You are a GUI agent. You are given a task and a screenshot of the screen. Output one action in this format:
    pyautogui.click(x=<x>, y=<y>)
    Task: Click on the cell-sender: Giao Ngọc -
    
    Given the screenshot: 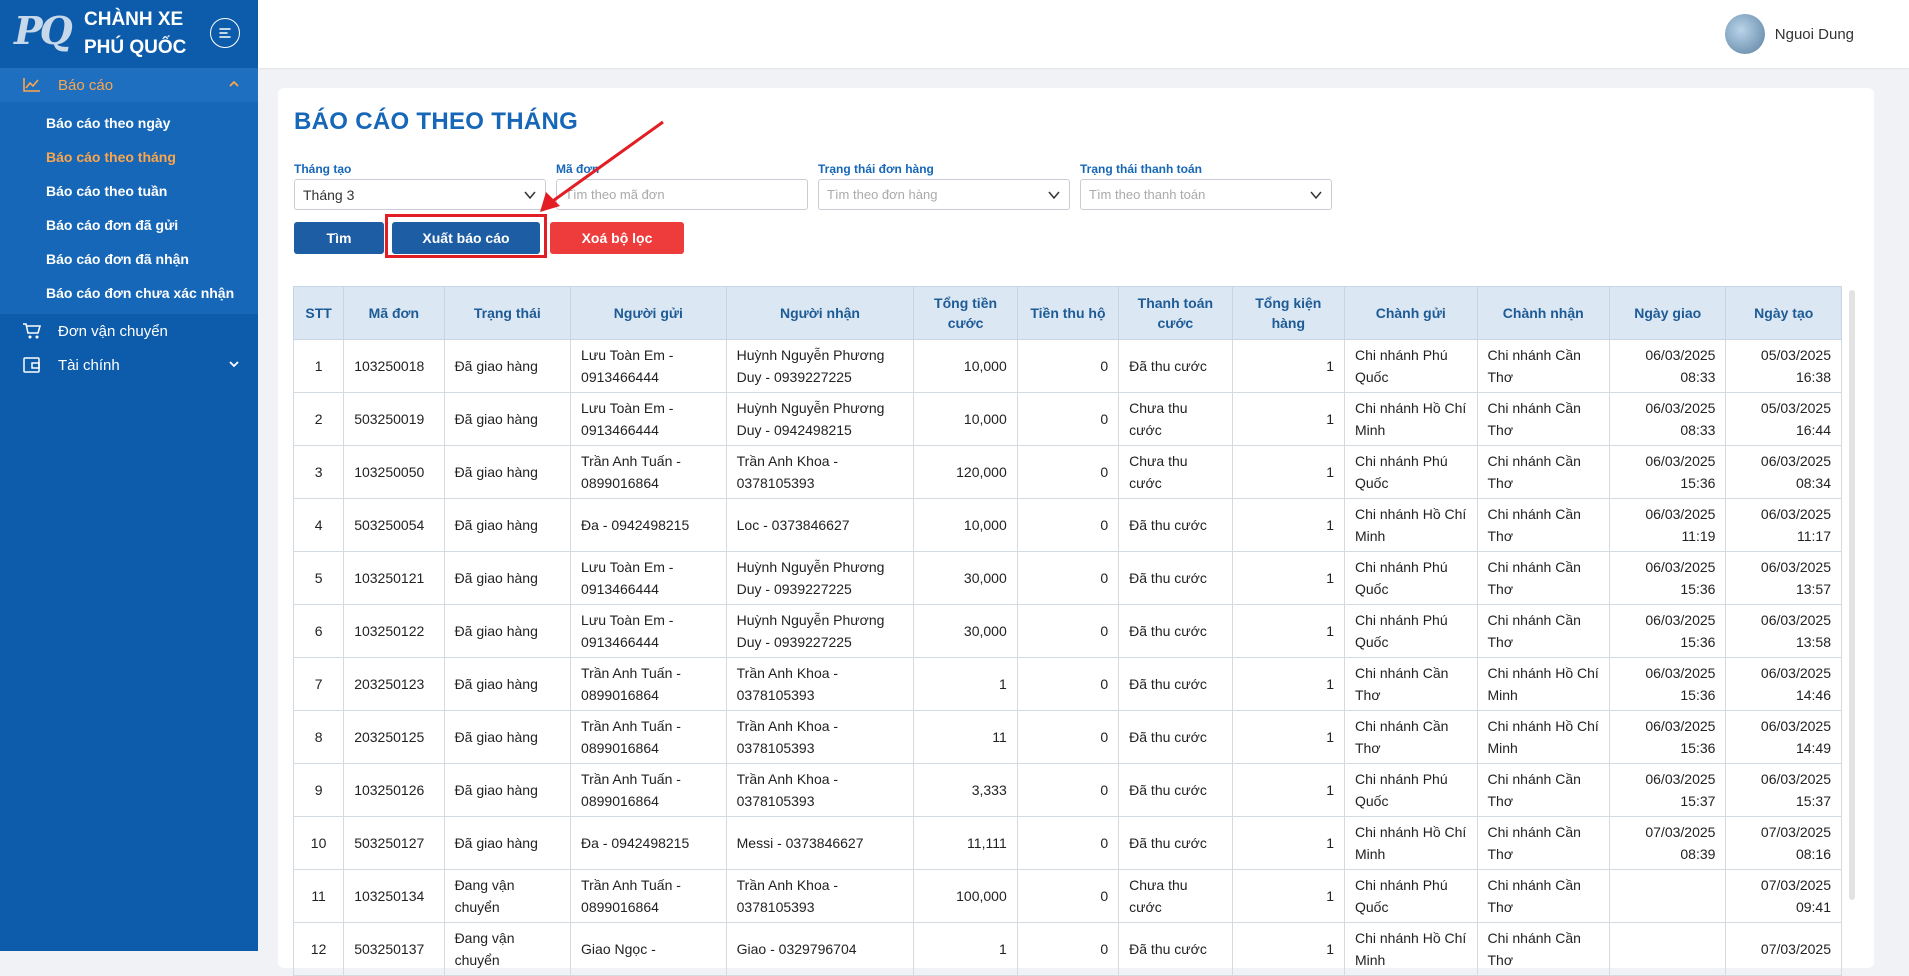 What is the action you would take?
    pyautogui.click(x=648, y=949)
    